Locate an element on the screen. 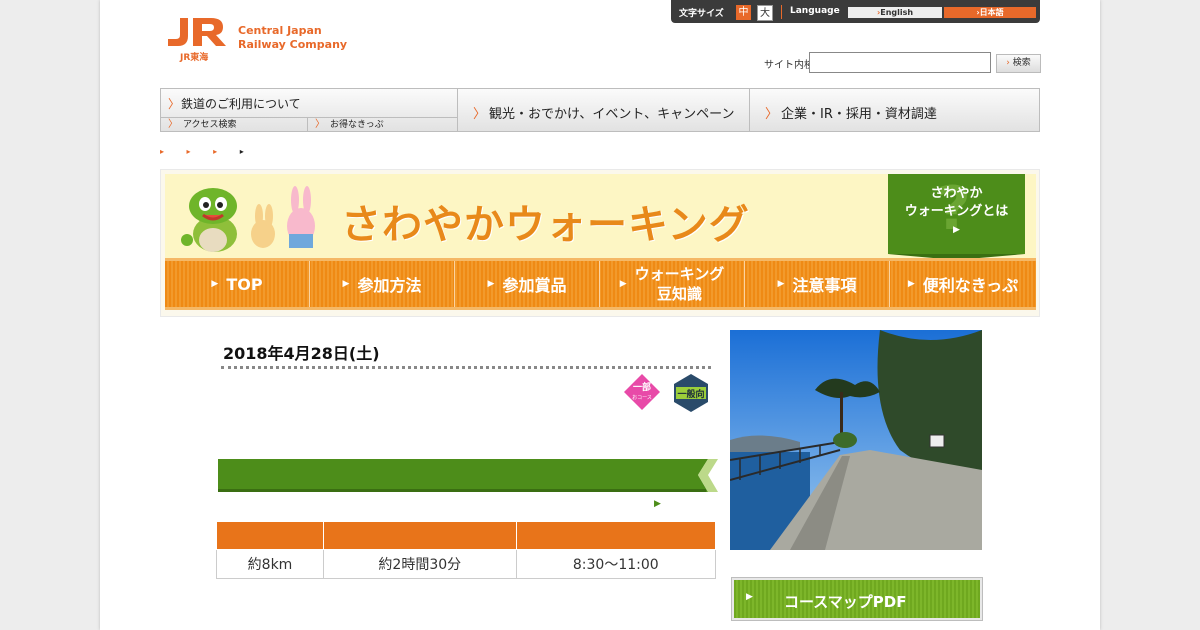 The height and width of the screenshot is (630, 1200). badge2-text: 一般向 is located at coordinates (690, 394).